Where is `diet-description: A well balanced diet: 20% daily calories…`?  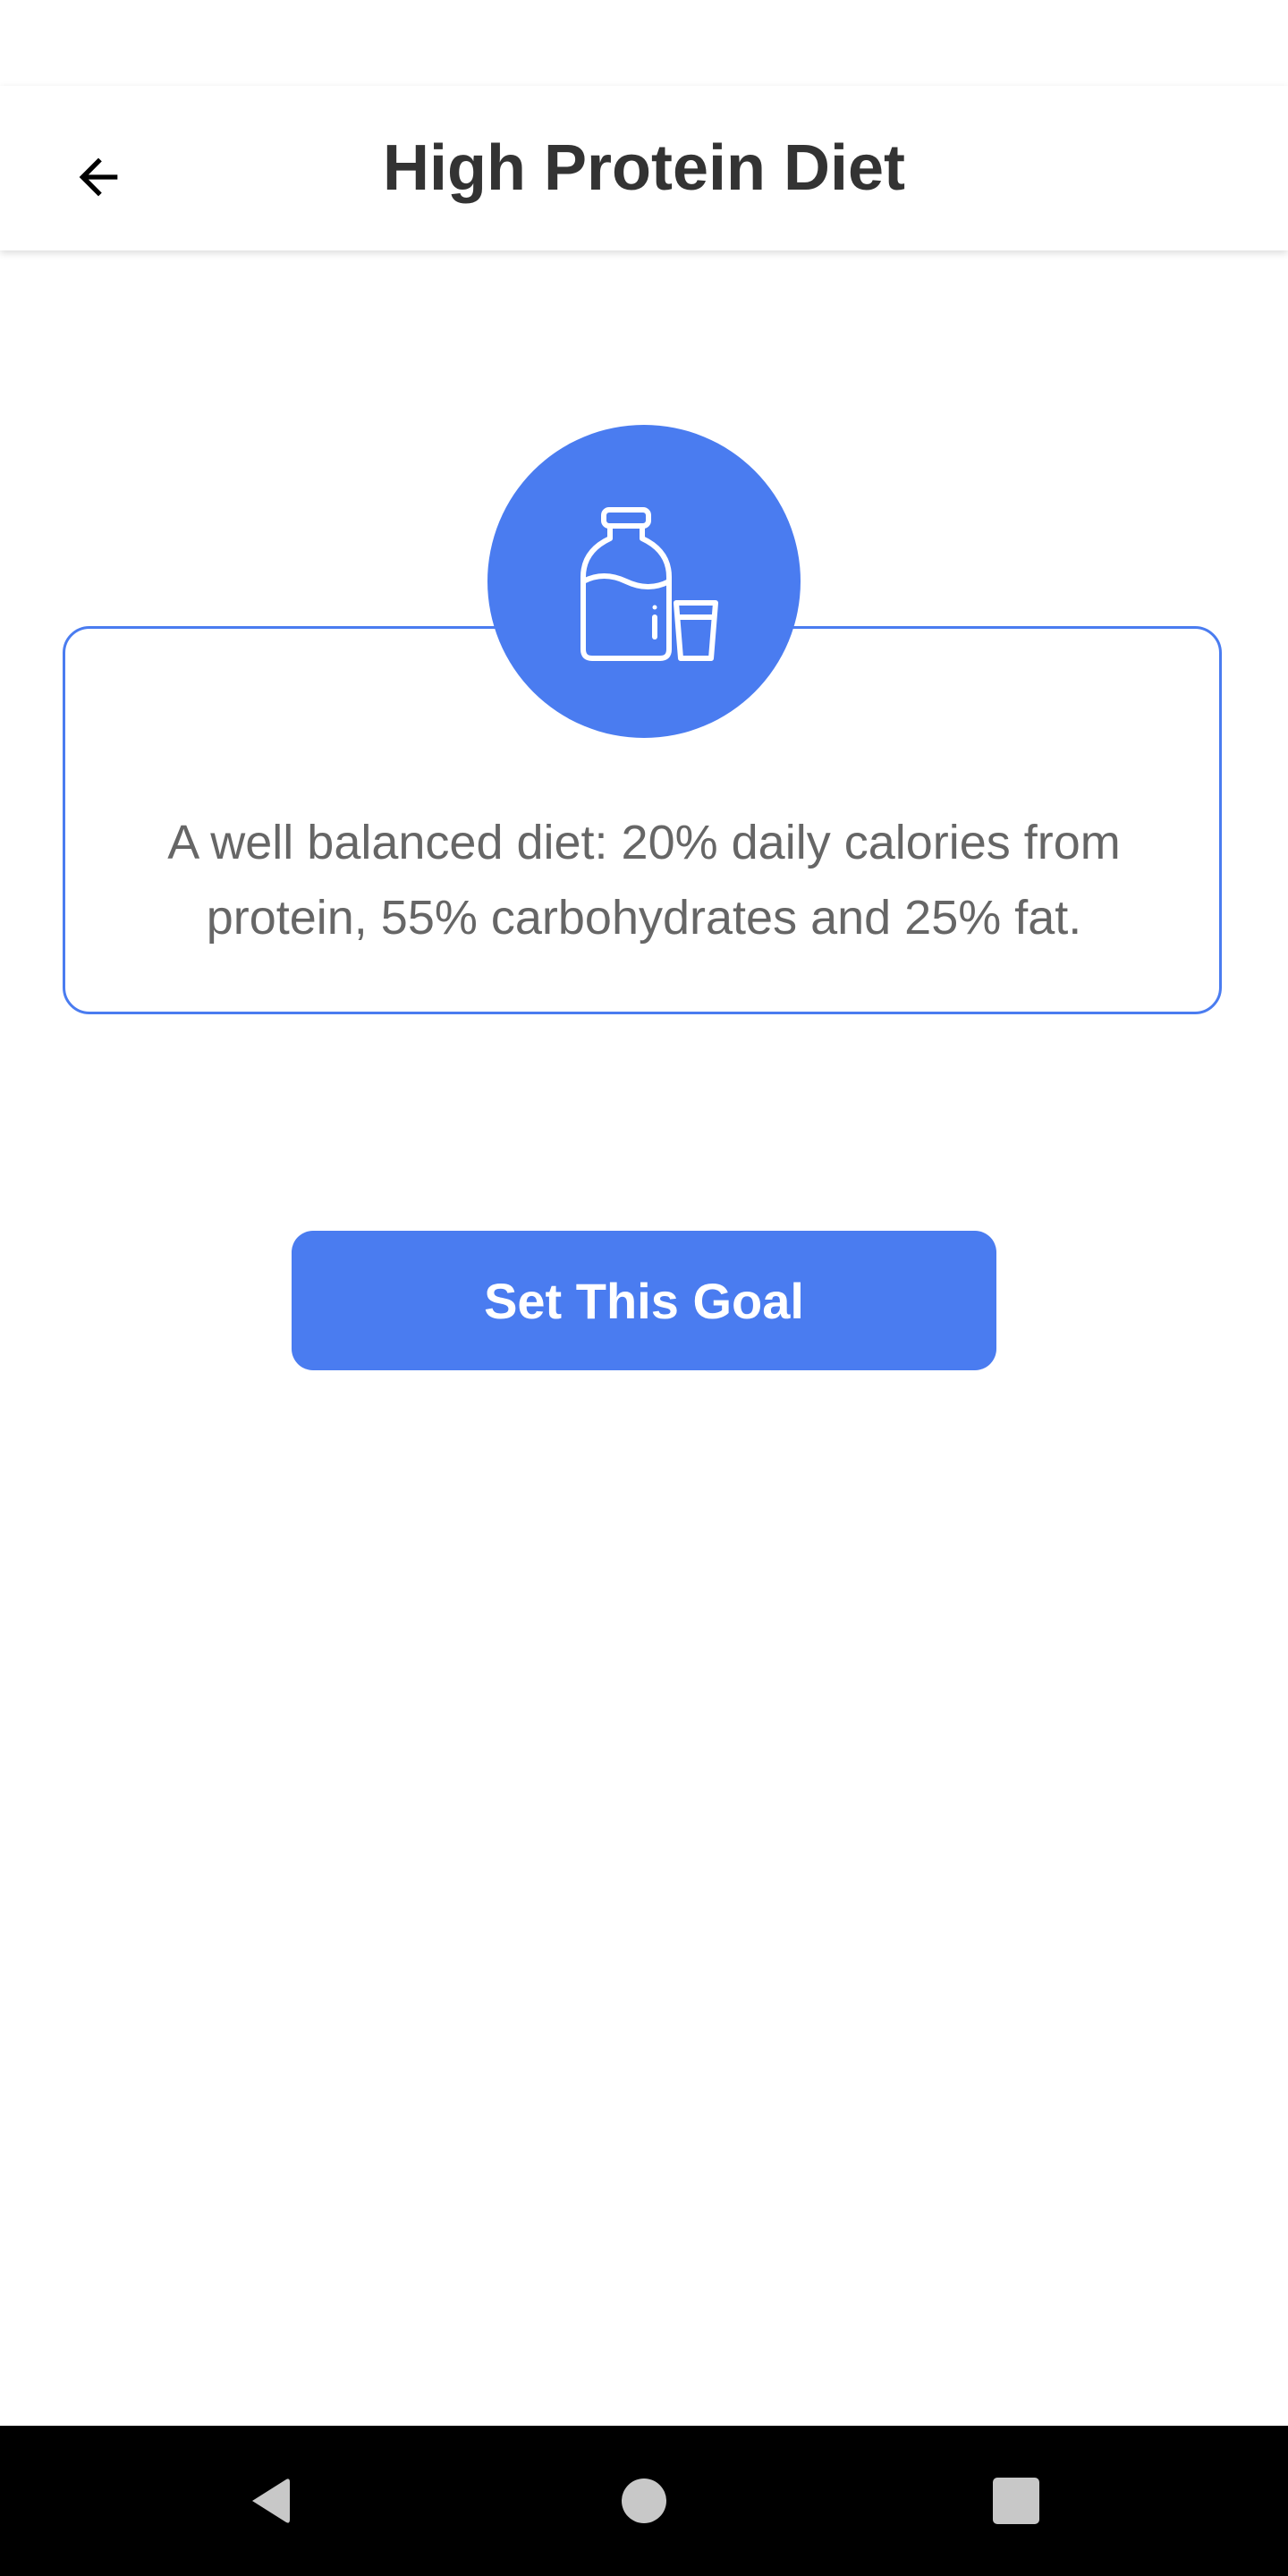 diet-description: A well balanced diet: 20% daily calories… is located at coordinates (644, 880).